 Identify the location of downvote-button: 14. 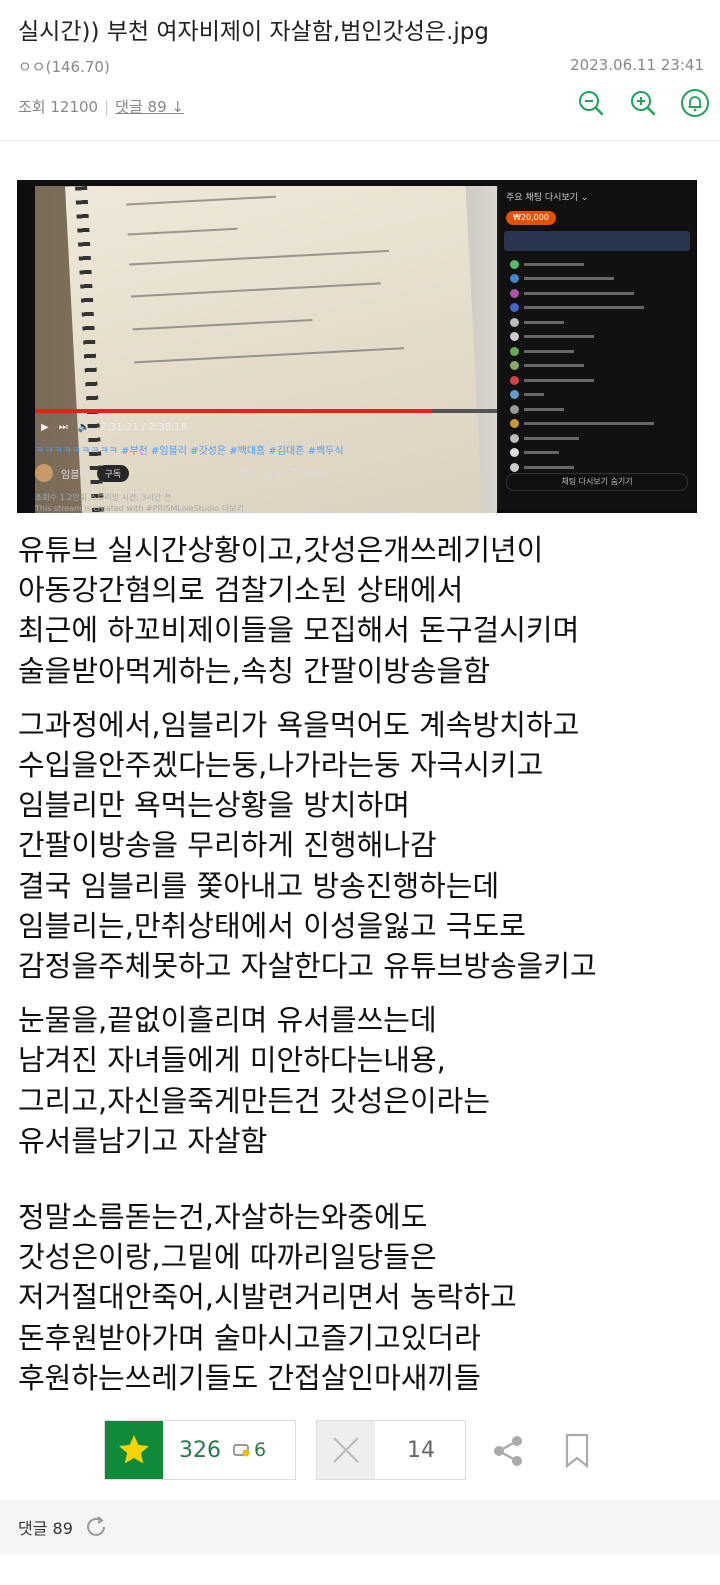
(391, 1450).